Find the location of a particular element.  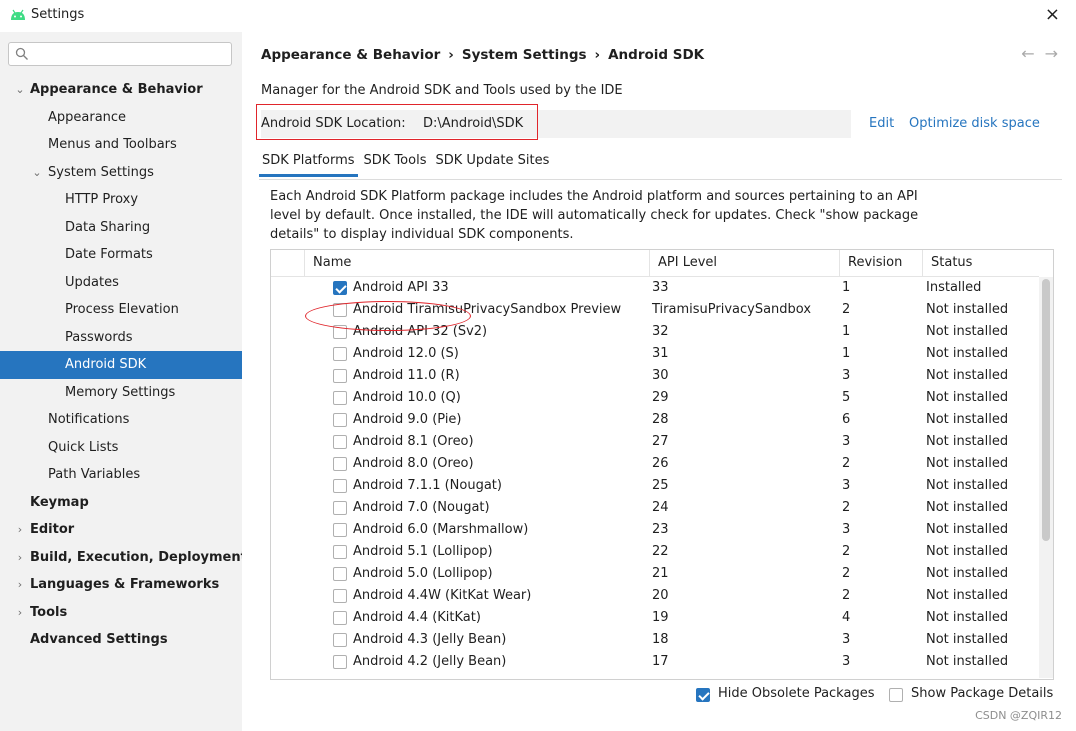

table-row: Android 7.1.1 (Nougat) 25 3 Not installed is located at coordinates (655, 486).